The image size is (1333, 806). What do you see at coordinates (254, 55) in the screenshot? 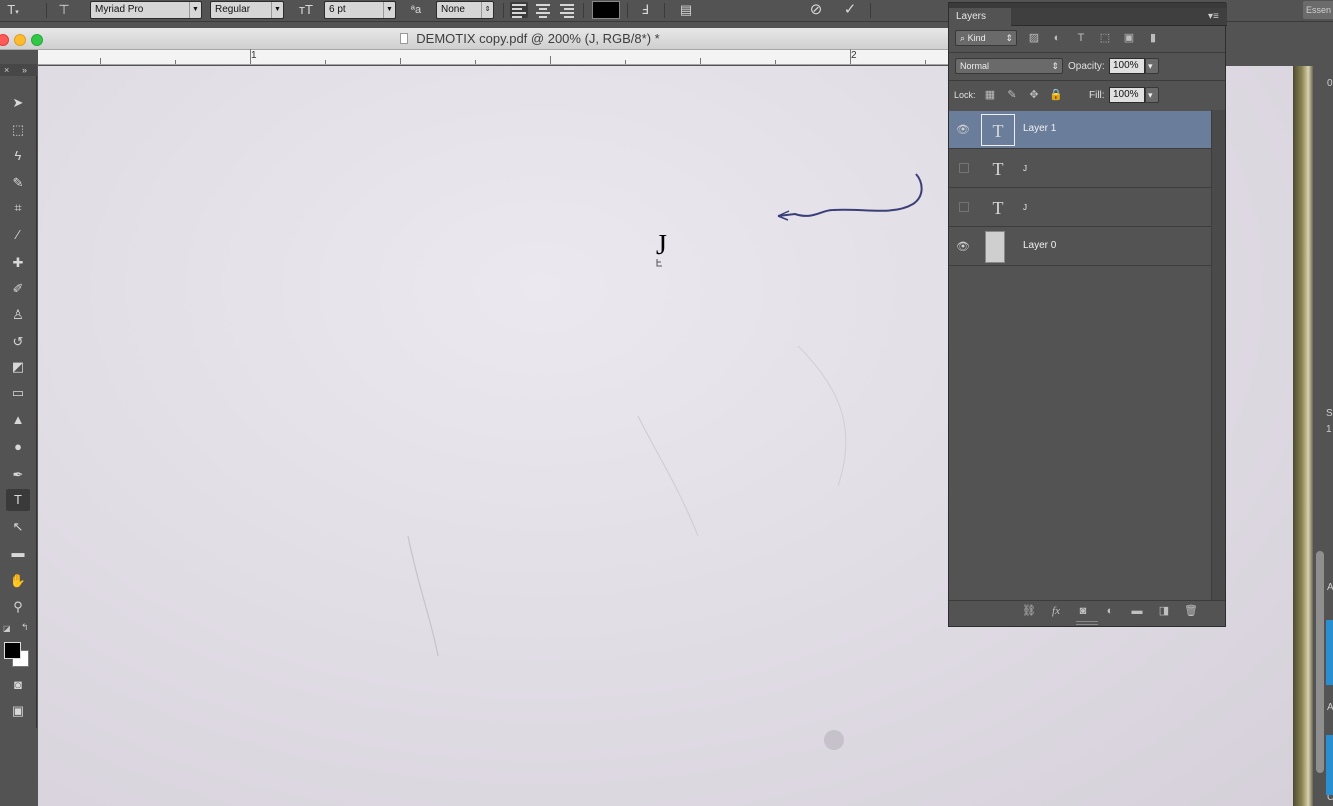
I see `ruler-label: 1` at bounding box center [254, 55].